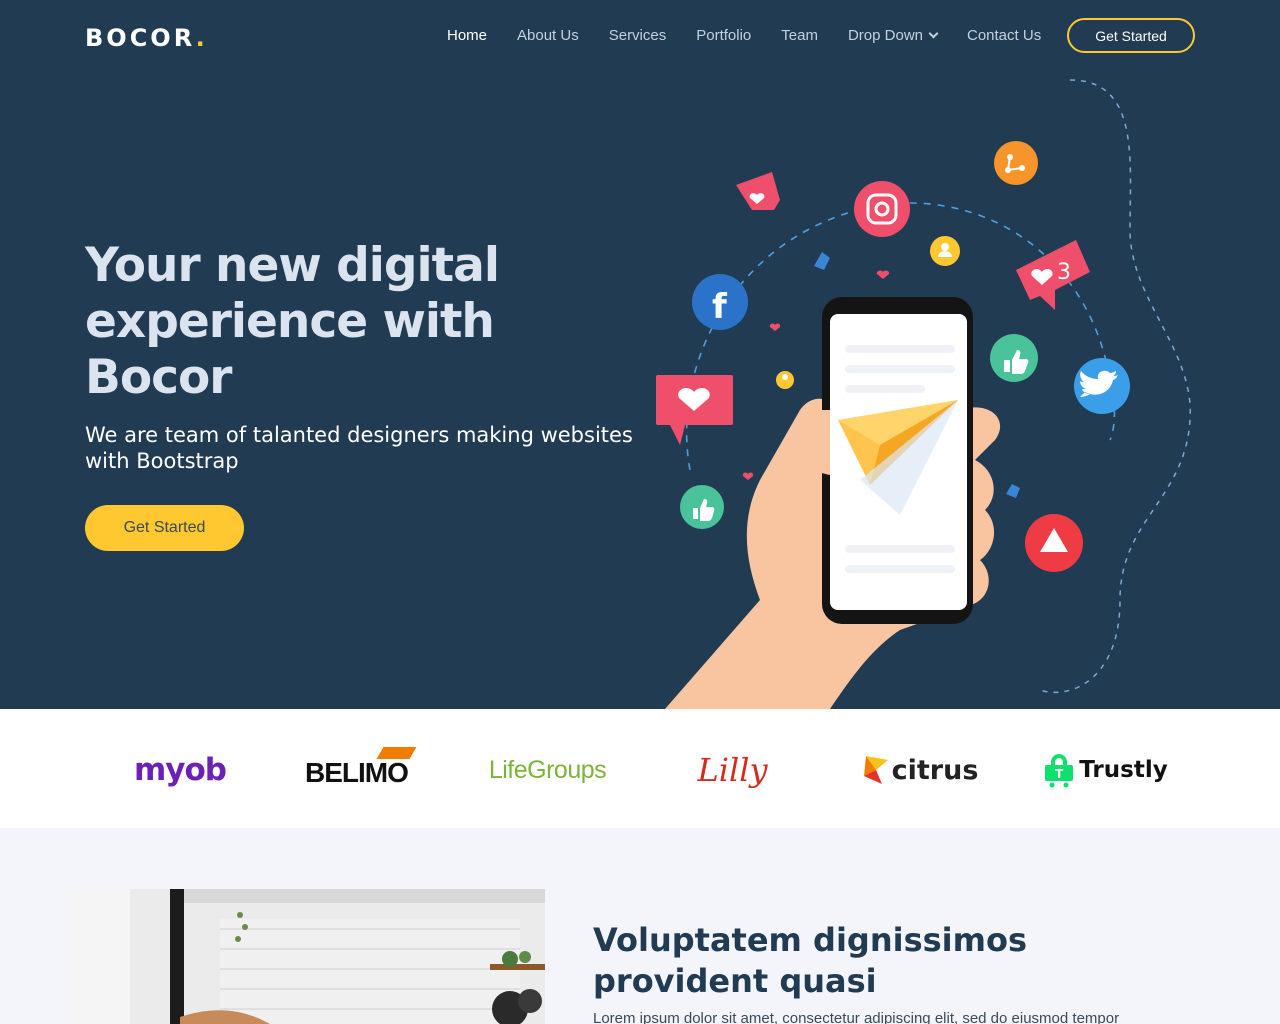 The width and height of the screenshot is (1280, 1024). I want to click on client-name: LifeGroups, so click(547, 769).